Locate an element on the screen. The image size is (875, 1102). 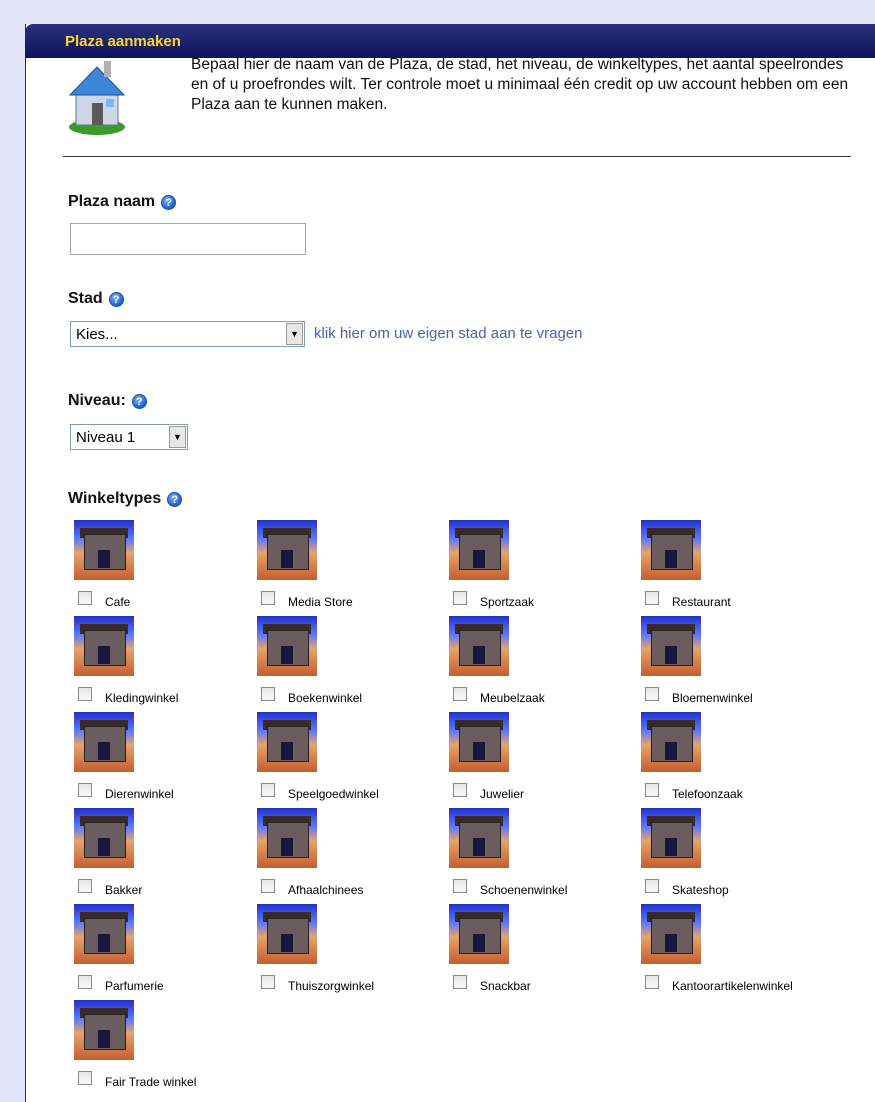
city-select: Kies... ▼ is located at coordinates (187, 334).